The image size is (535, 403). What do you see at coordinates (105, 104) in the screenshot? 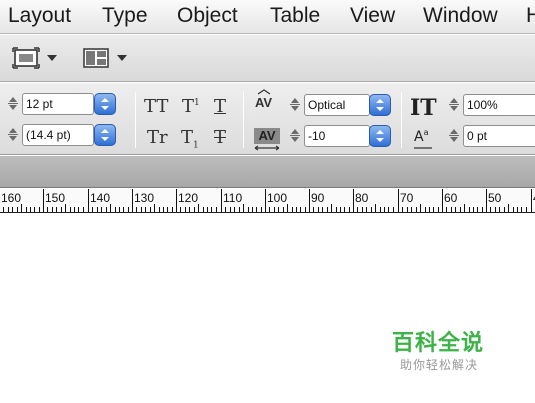
I see `font-size-dropdown-button` at bounding box center [105, 104].